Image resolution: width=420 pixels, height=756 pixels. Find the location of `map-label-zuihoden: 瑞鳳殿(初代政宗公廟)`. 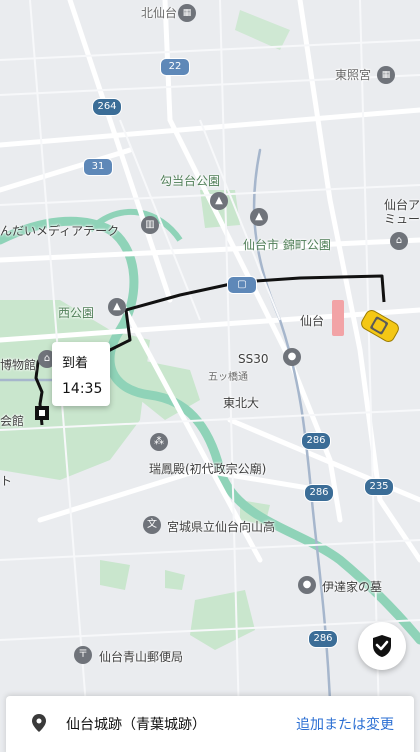

map-label-zuihoden: 瑞鳳殿(初代政宗公廟) is located at coordinates (208, 469).